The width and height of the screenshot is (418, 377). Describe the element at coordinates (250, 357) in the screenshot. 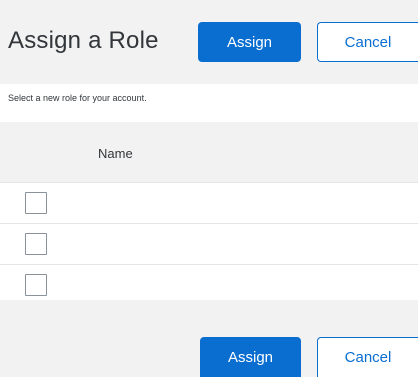

I see `footer-assign-button: Assign` at that location.